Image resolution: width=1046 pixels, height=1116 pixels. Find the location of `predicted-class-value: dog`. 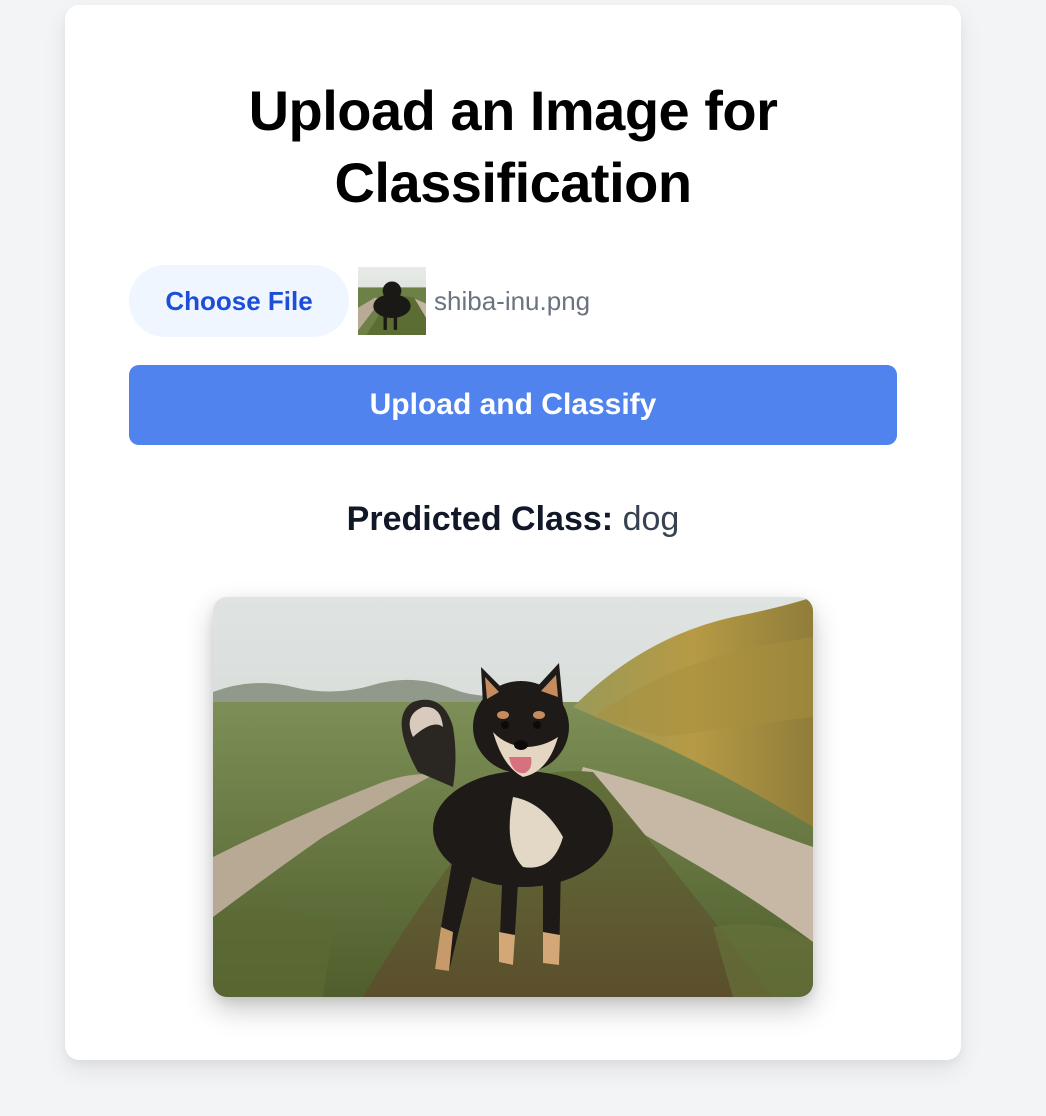

predicted-class-value: dog is located at coordinates (651, 519).